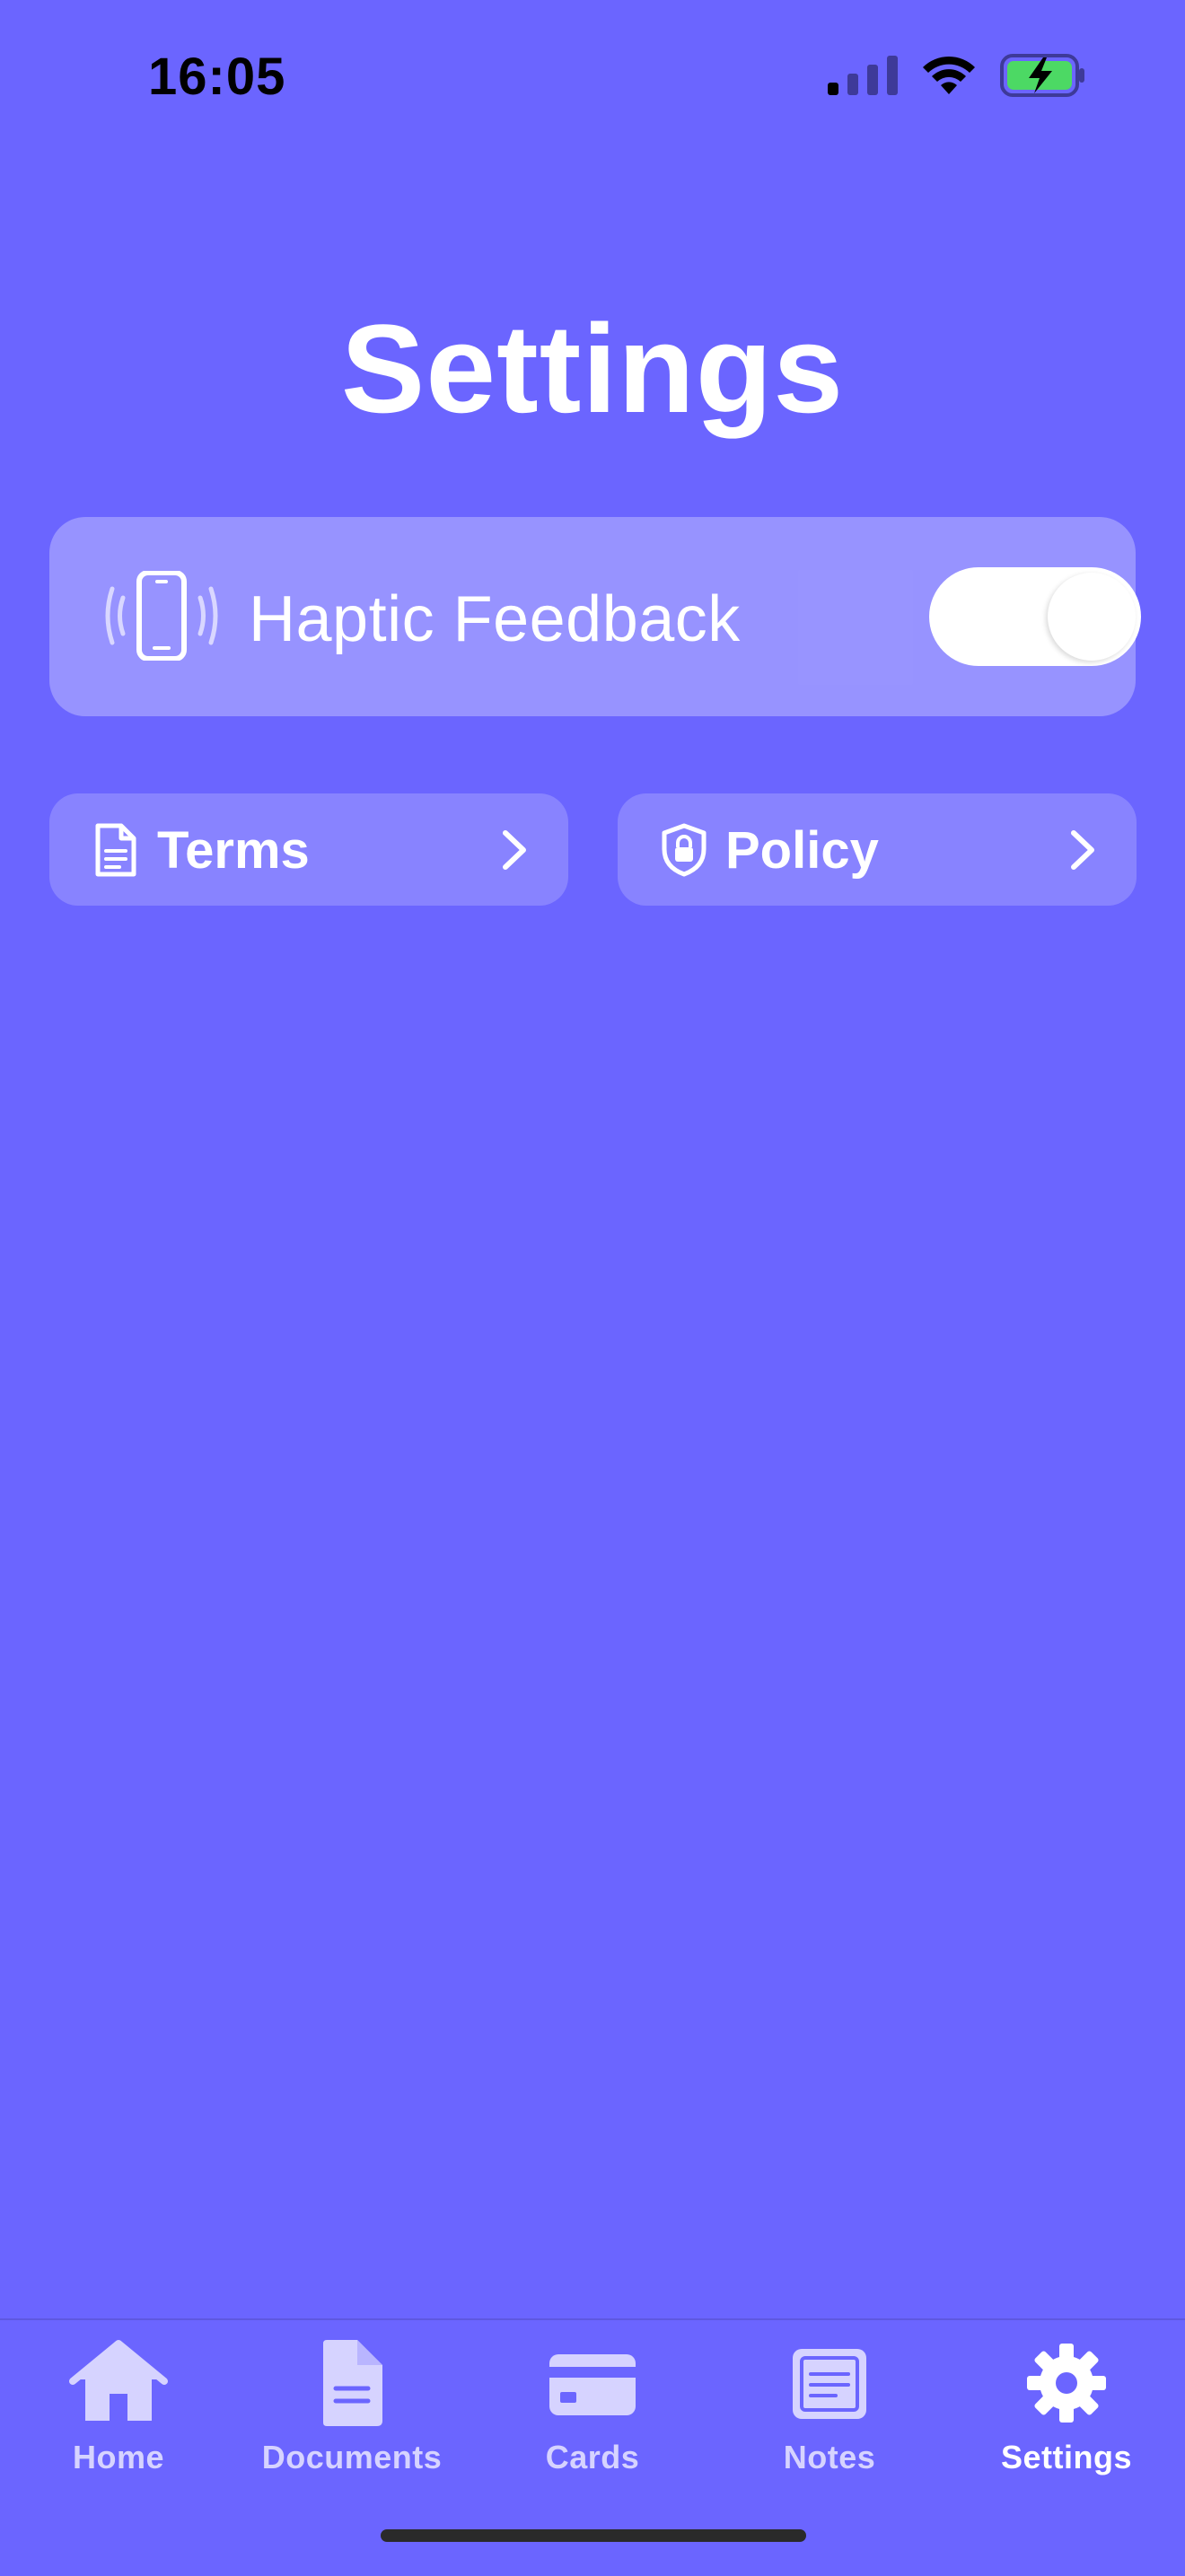 The height and width of the screenshot is (2576, 1185). What do you see at coordinates (1042, 75) in the screenshot?
I see `battery-charging-icon` at bounding box center [1042, 75].